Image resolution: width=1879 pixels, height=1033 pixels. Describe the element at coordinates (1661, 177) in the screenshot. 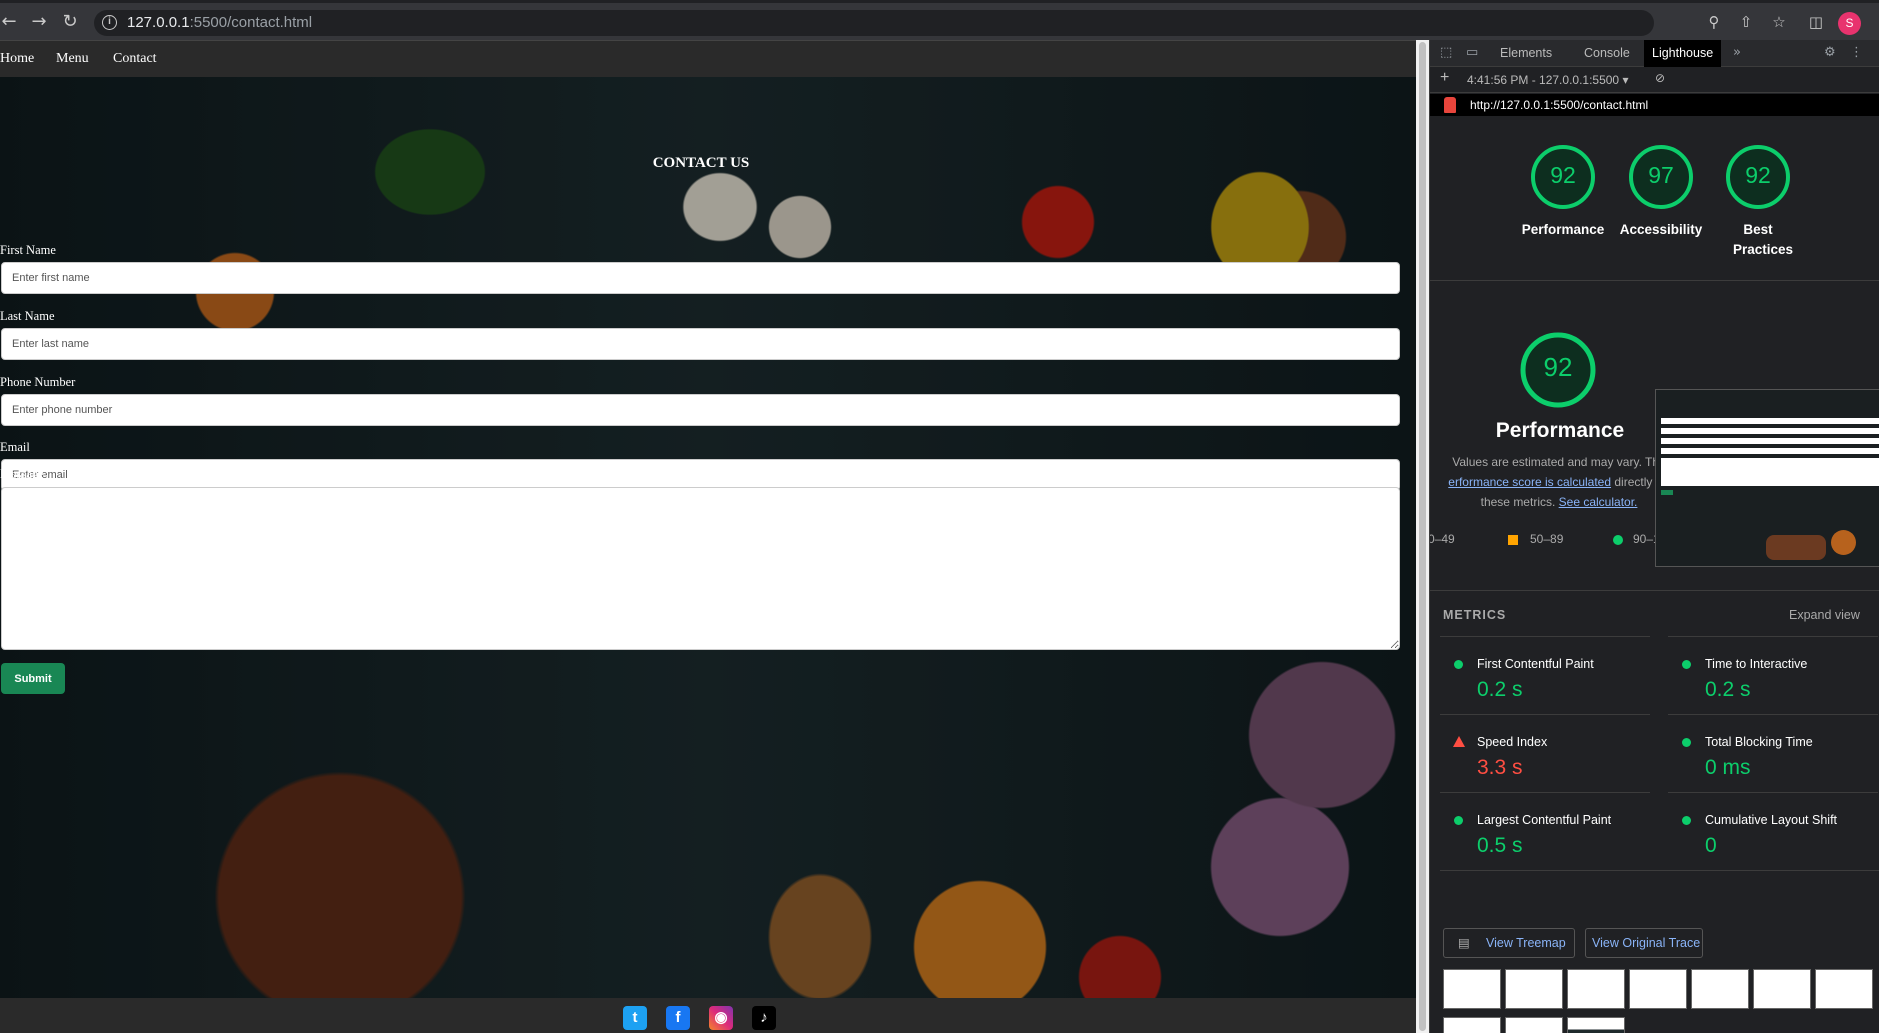

I see `accessibility-gauge: 97` at that location.